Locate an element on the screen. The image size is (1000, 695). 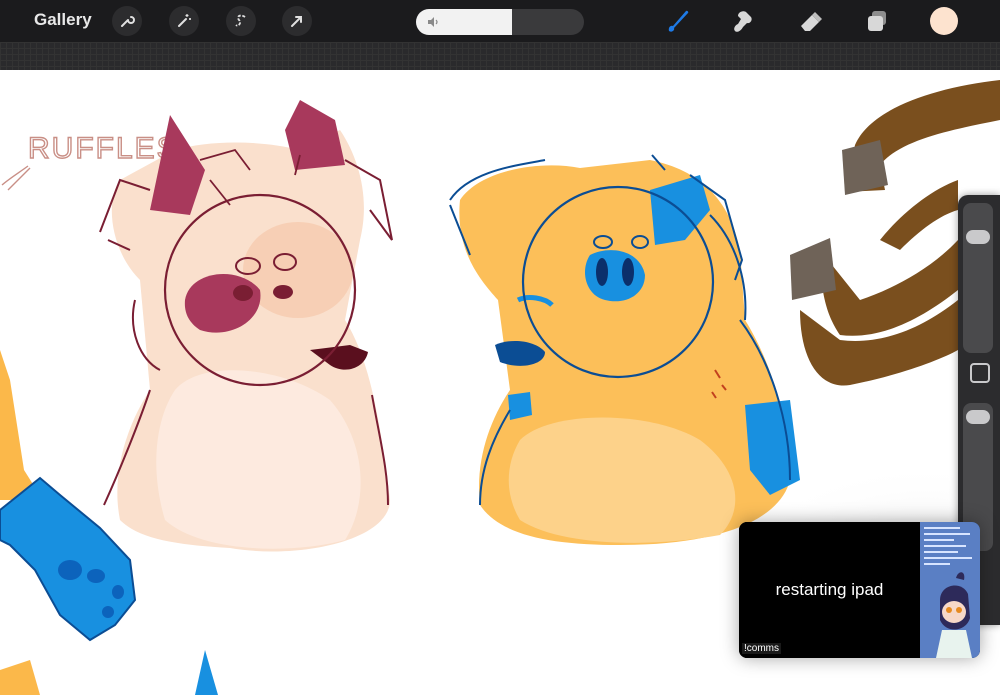
top-toolbar: Gallery is located at coordinates (500, 21).